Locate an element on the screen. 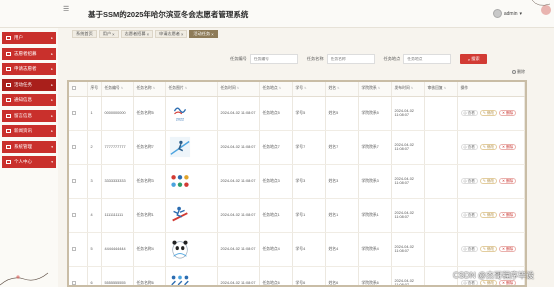  search-label-code: 任务编号 is located at coordinates (238, 58).